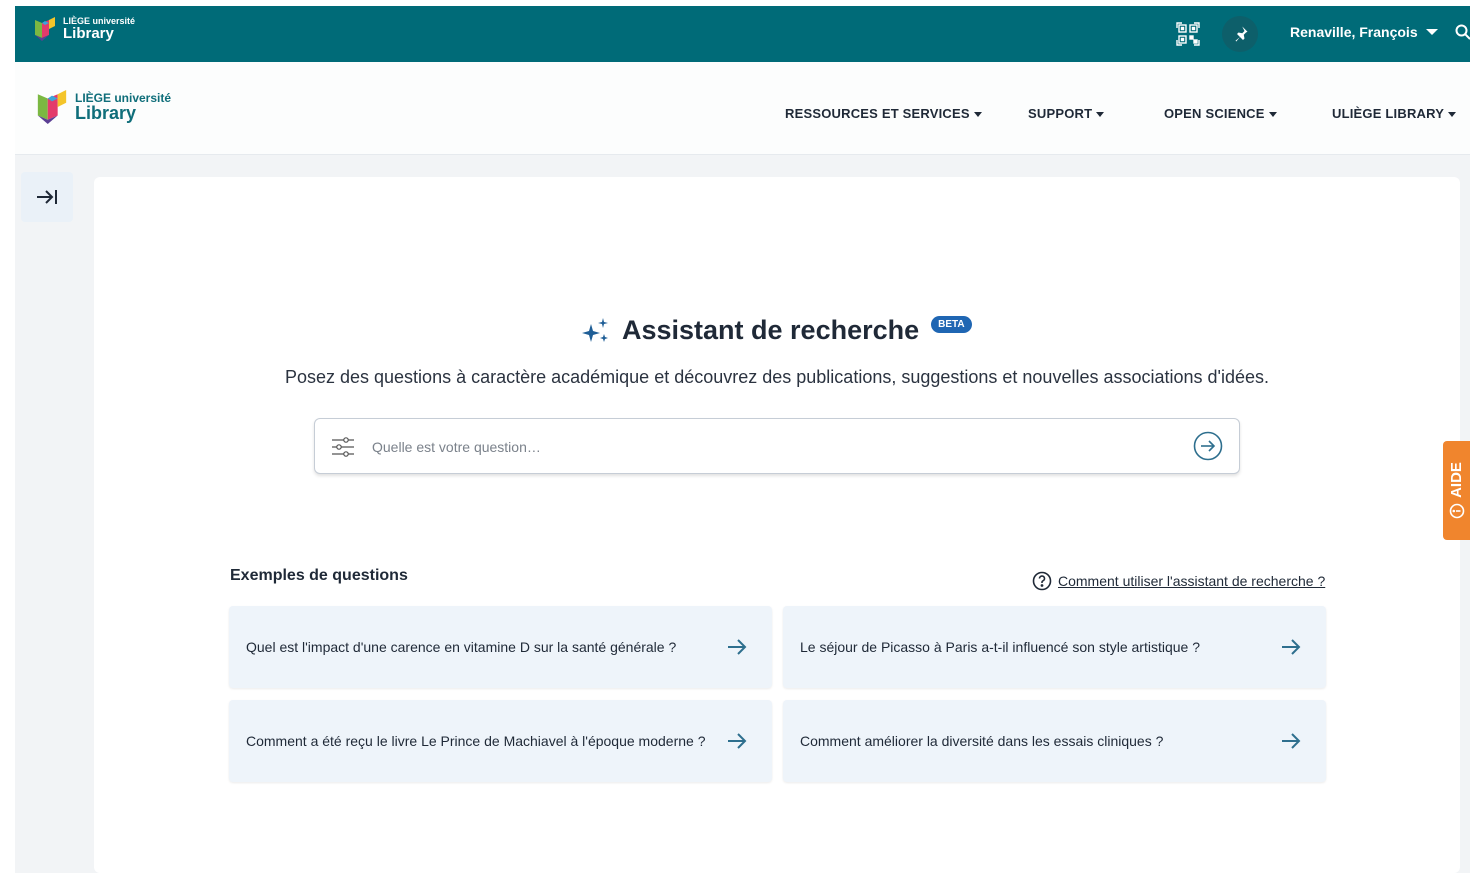 This screenshot has height=873, width=1470. What do you see at coordinates (595, 330) in the screenshot?
I see `sparkle-icon` at bounding box center [595, 330].